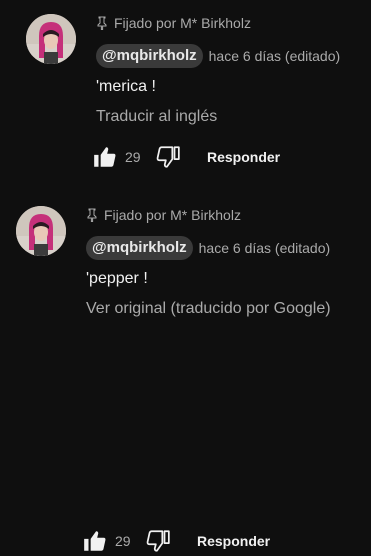 This screenshot has width=371, height=556. What do you see at coordinates (208, 309) in the screenshot?
I see `translate-link: Ver original (traducido por Google)` at bounding box center [208, 309].